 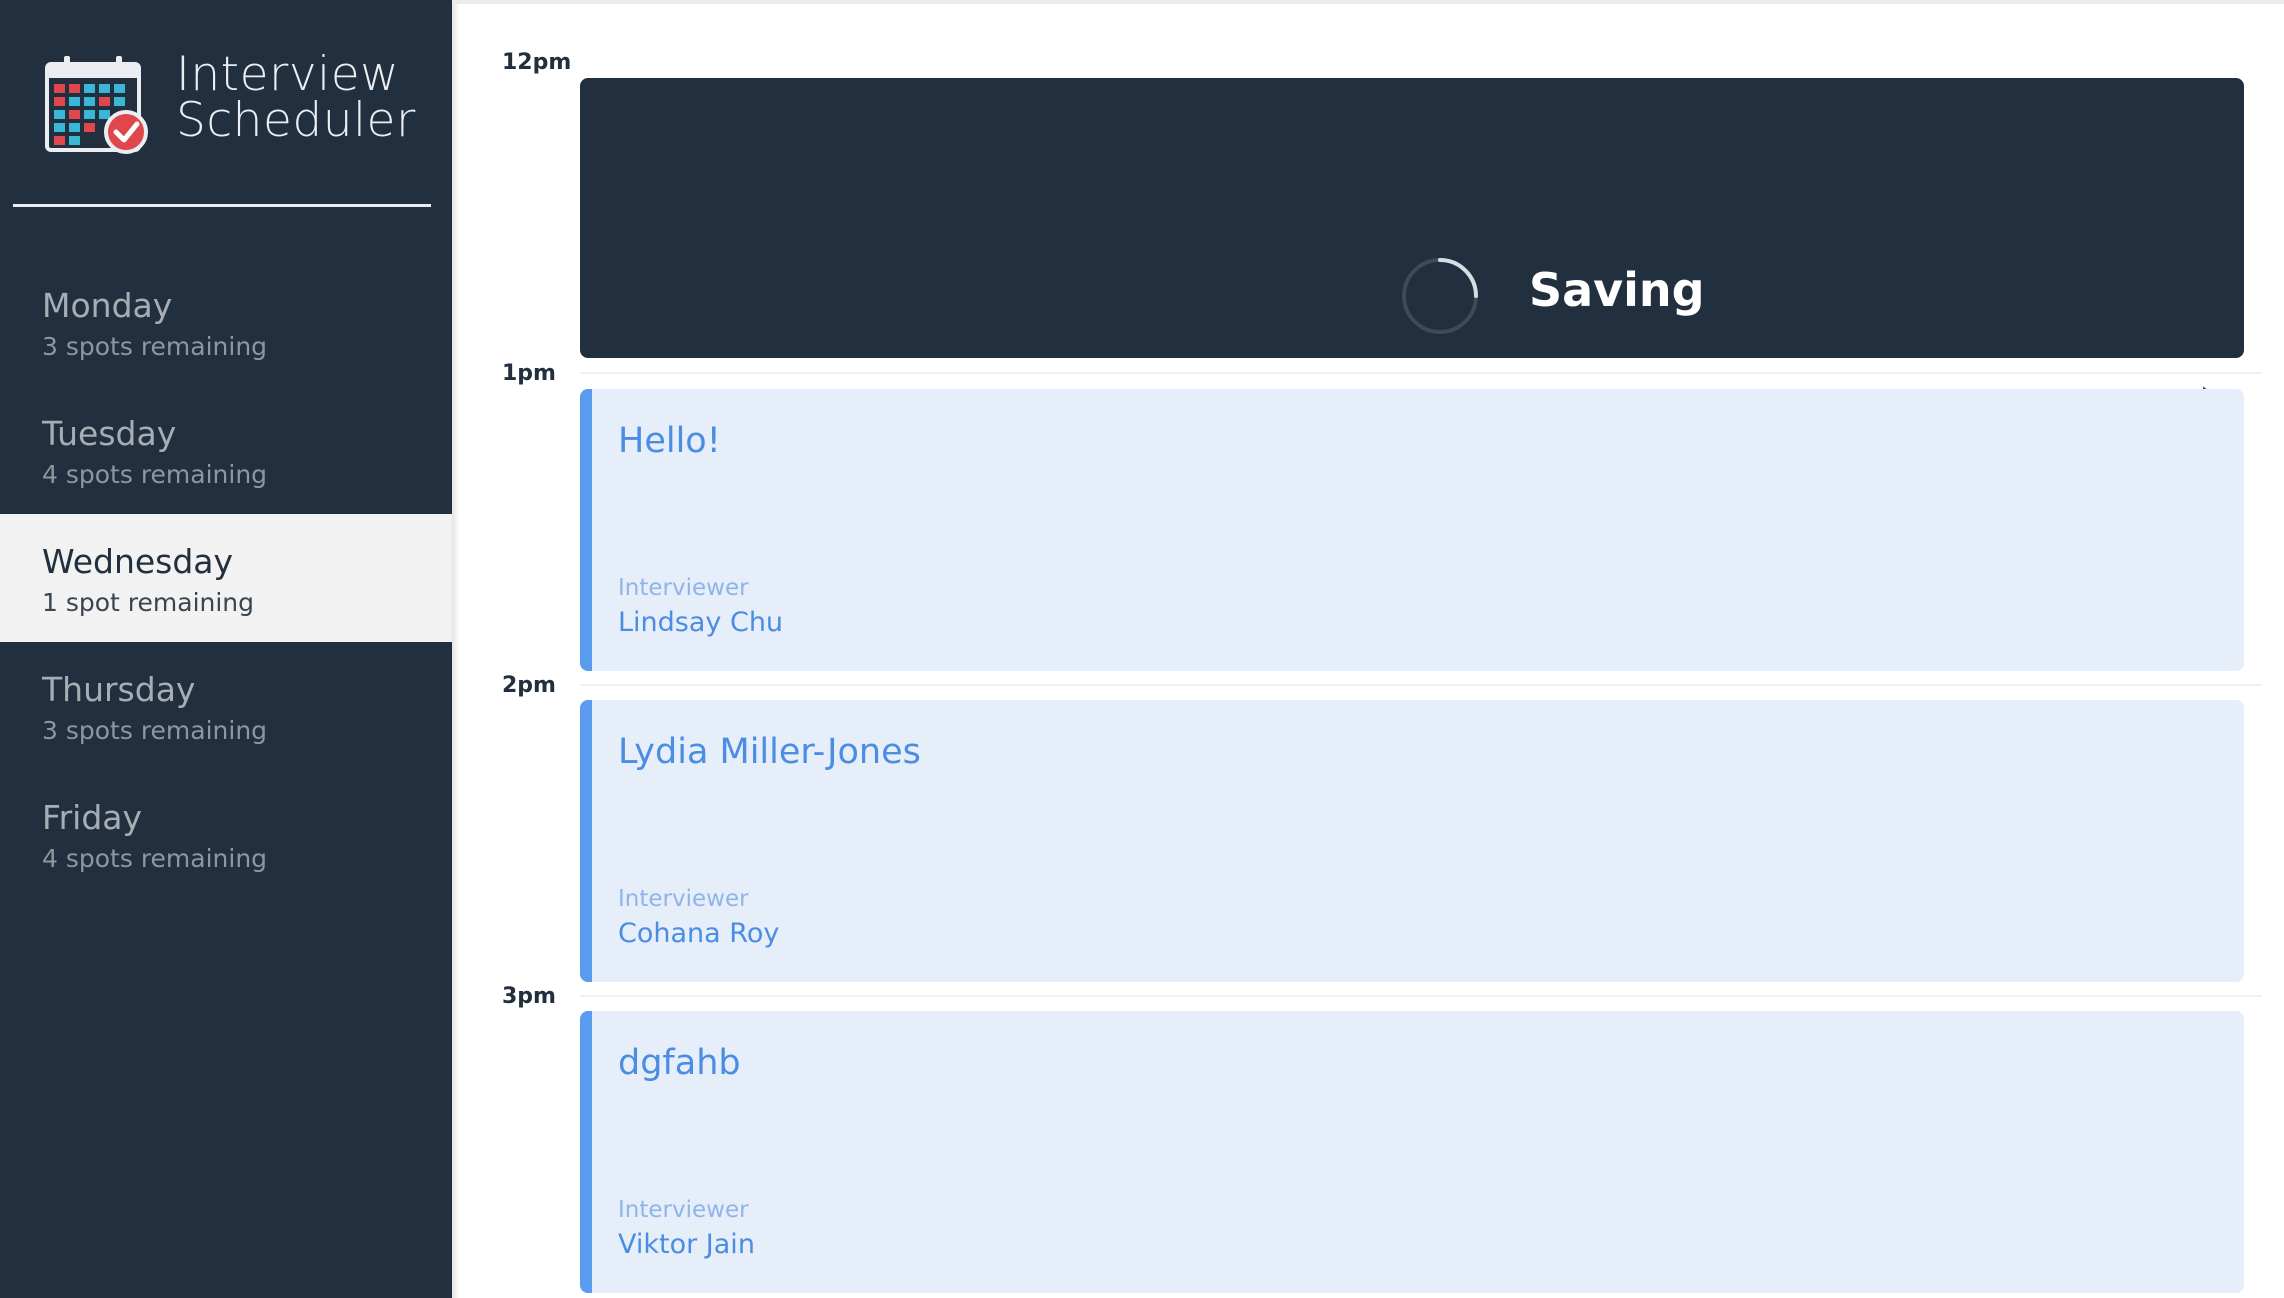 I want to click on day-item-friday: Friday 4 spots remaining, so click(x=226, y=834).